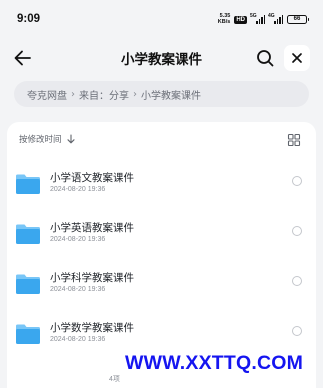  I want to click on view-toggle-button, so click(294, 139).